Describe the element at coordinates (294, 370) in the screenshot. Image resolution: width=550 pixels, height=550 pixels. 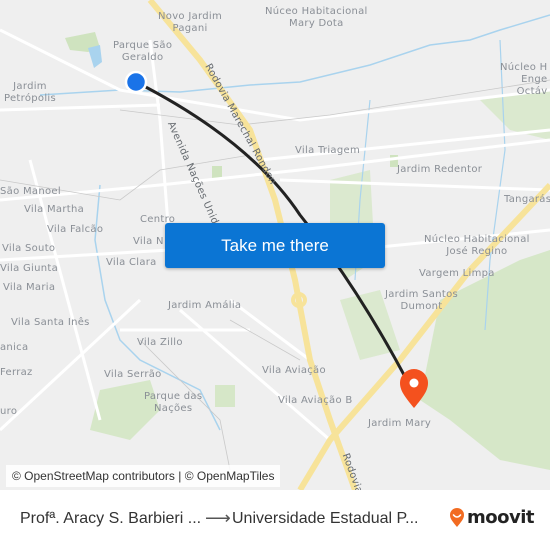
I see `label-vila-aviacao: Vila Aviação` at that location.